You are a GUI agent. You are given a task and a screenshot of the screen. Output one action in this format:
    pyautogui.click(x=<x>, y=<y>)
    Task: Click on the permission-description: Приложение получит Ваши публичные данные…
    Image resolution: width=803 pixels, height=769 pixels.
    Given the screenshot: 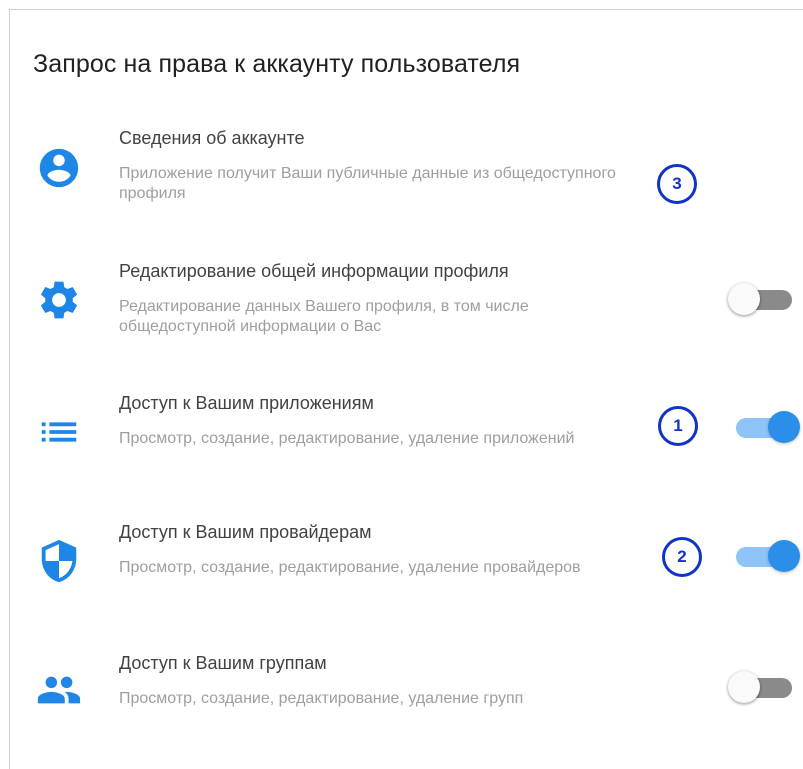 What is the action you would take?
    pyautogui.click(x=367, y=183)
    